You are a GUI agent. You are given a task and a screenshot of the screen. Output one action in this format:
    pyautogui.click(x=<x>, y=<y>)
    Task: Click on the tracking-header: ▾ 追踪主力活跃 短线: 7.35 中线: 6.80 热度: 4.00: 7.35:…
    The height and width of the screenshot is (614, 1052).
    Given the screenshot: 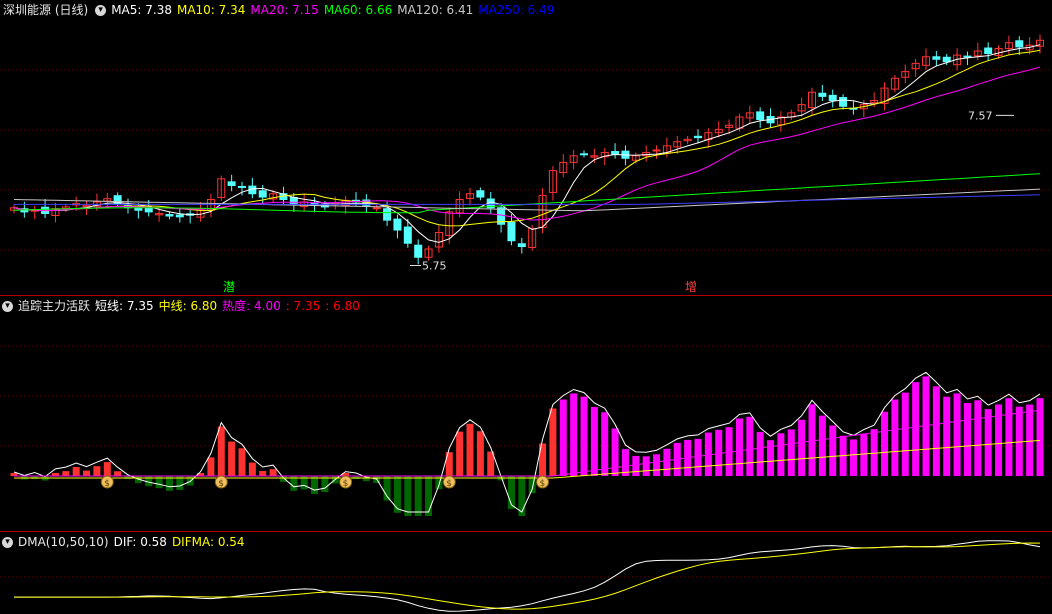 What is the action you would take?
    pyautogui.click(x=185, y=306)
    